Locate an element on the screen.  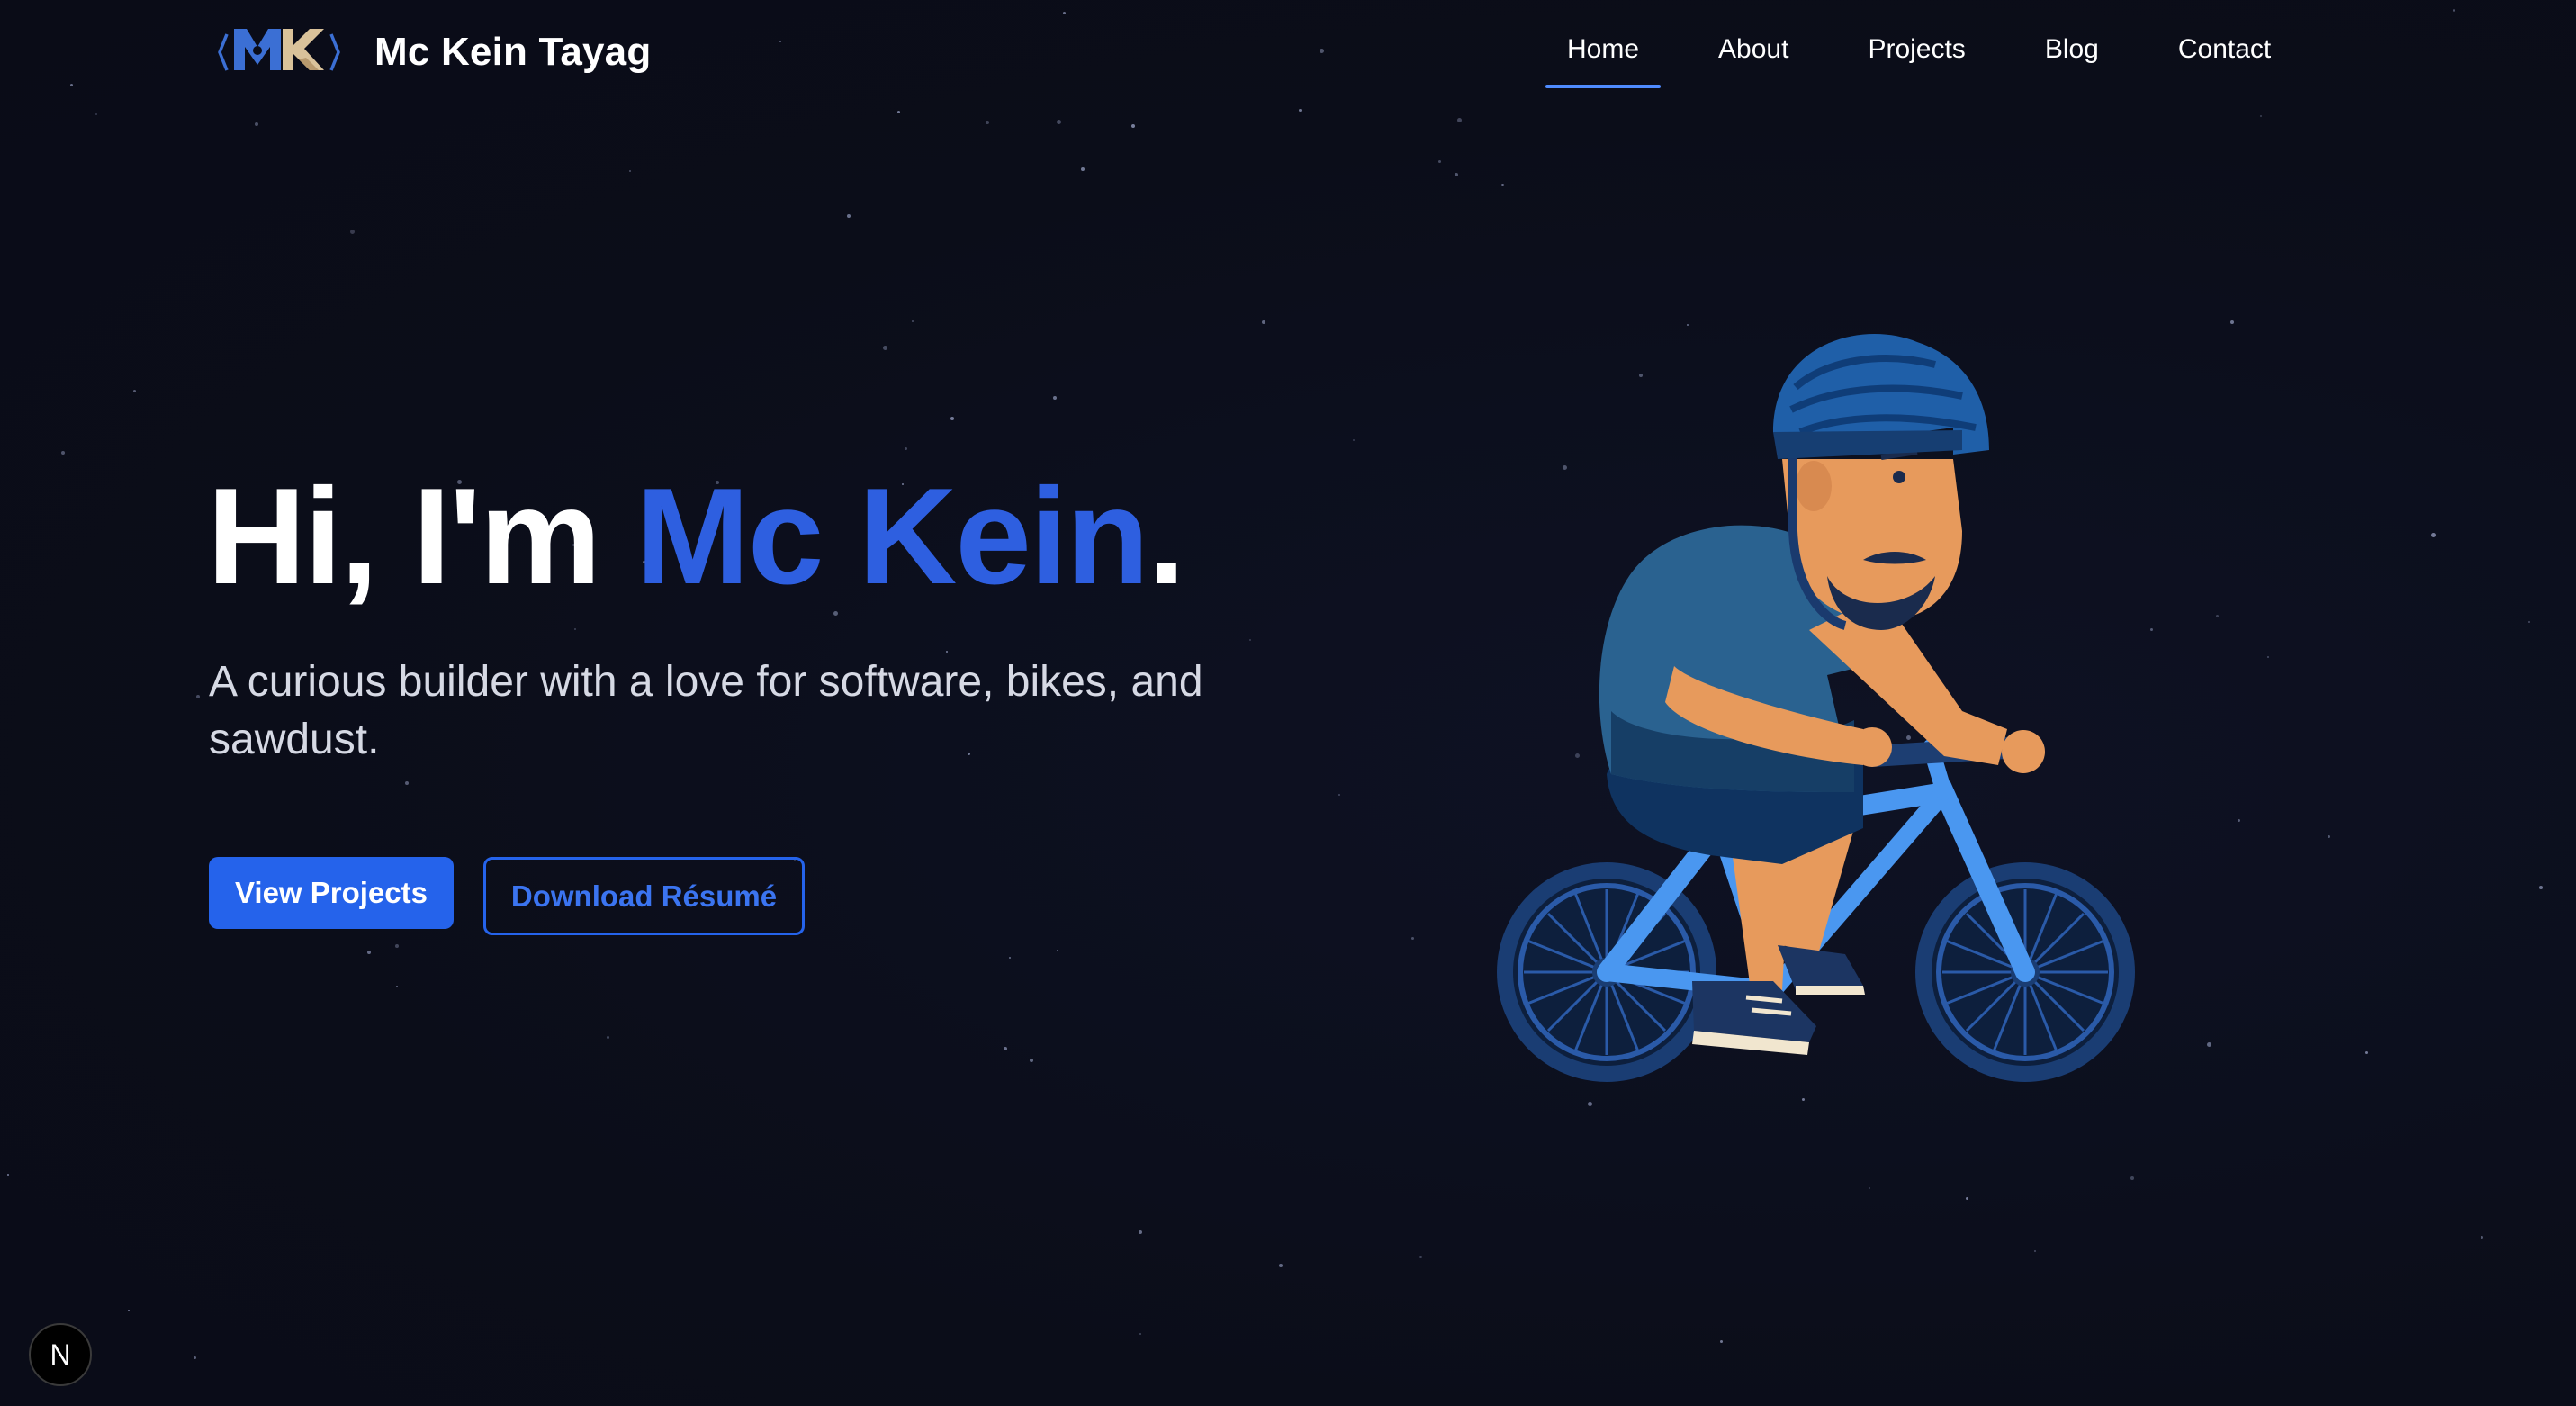
rider-helmet is located at coordinates (1881, 396).